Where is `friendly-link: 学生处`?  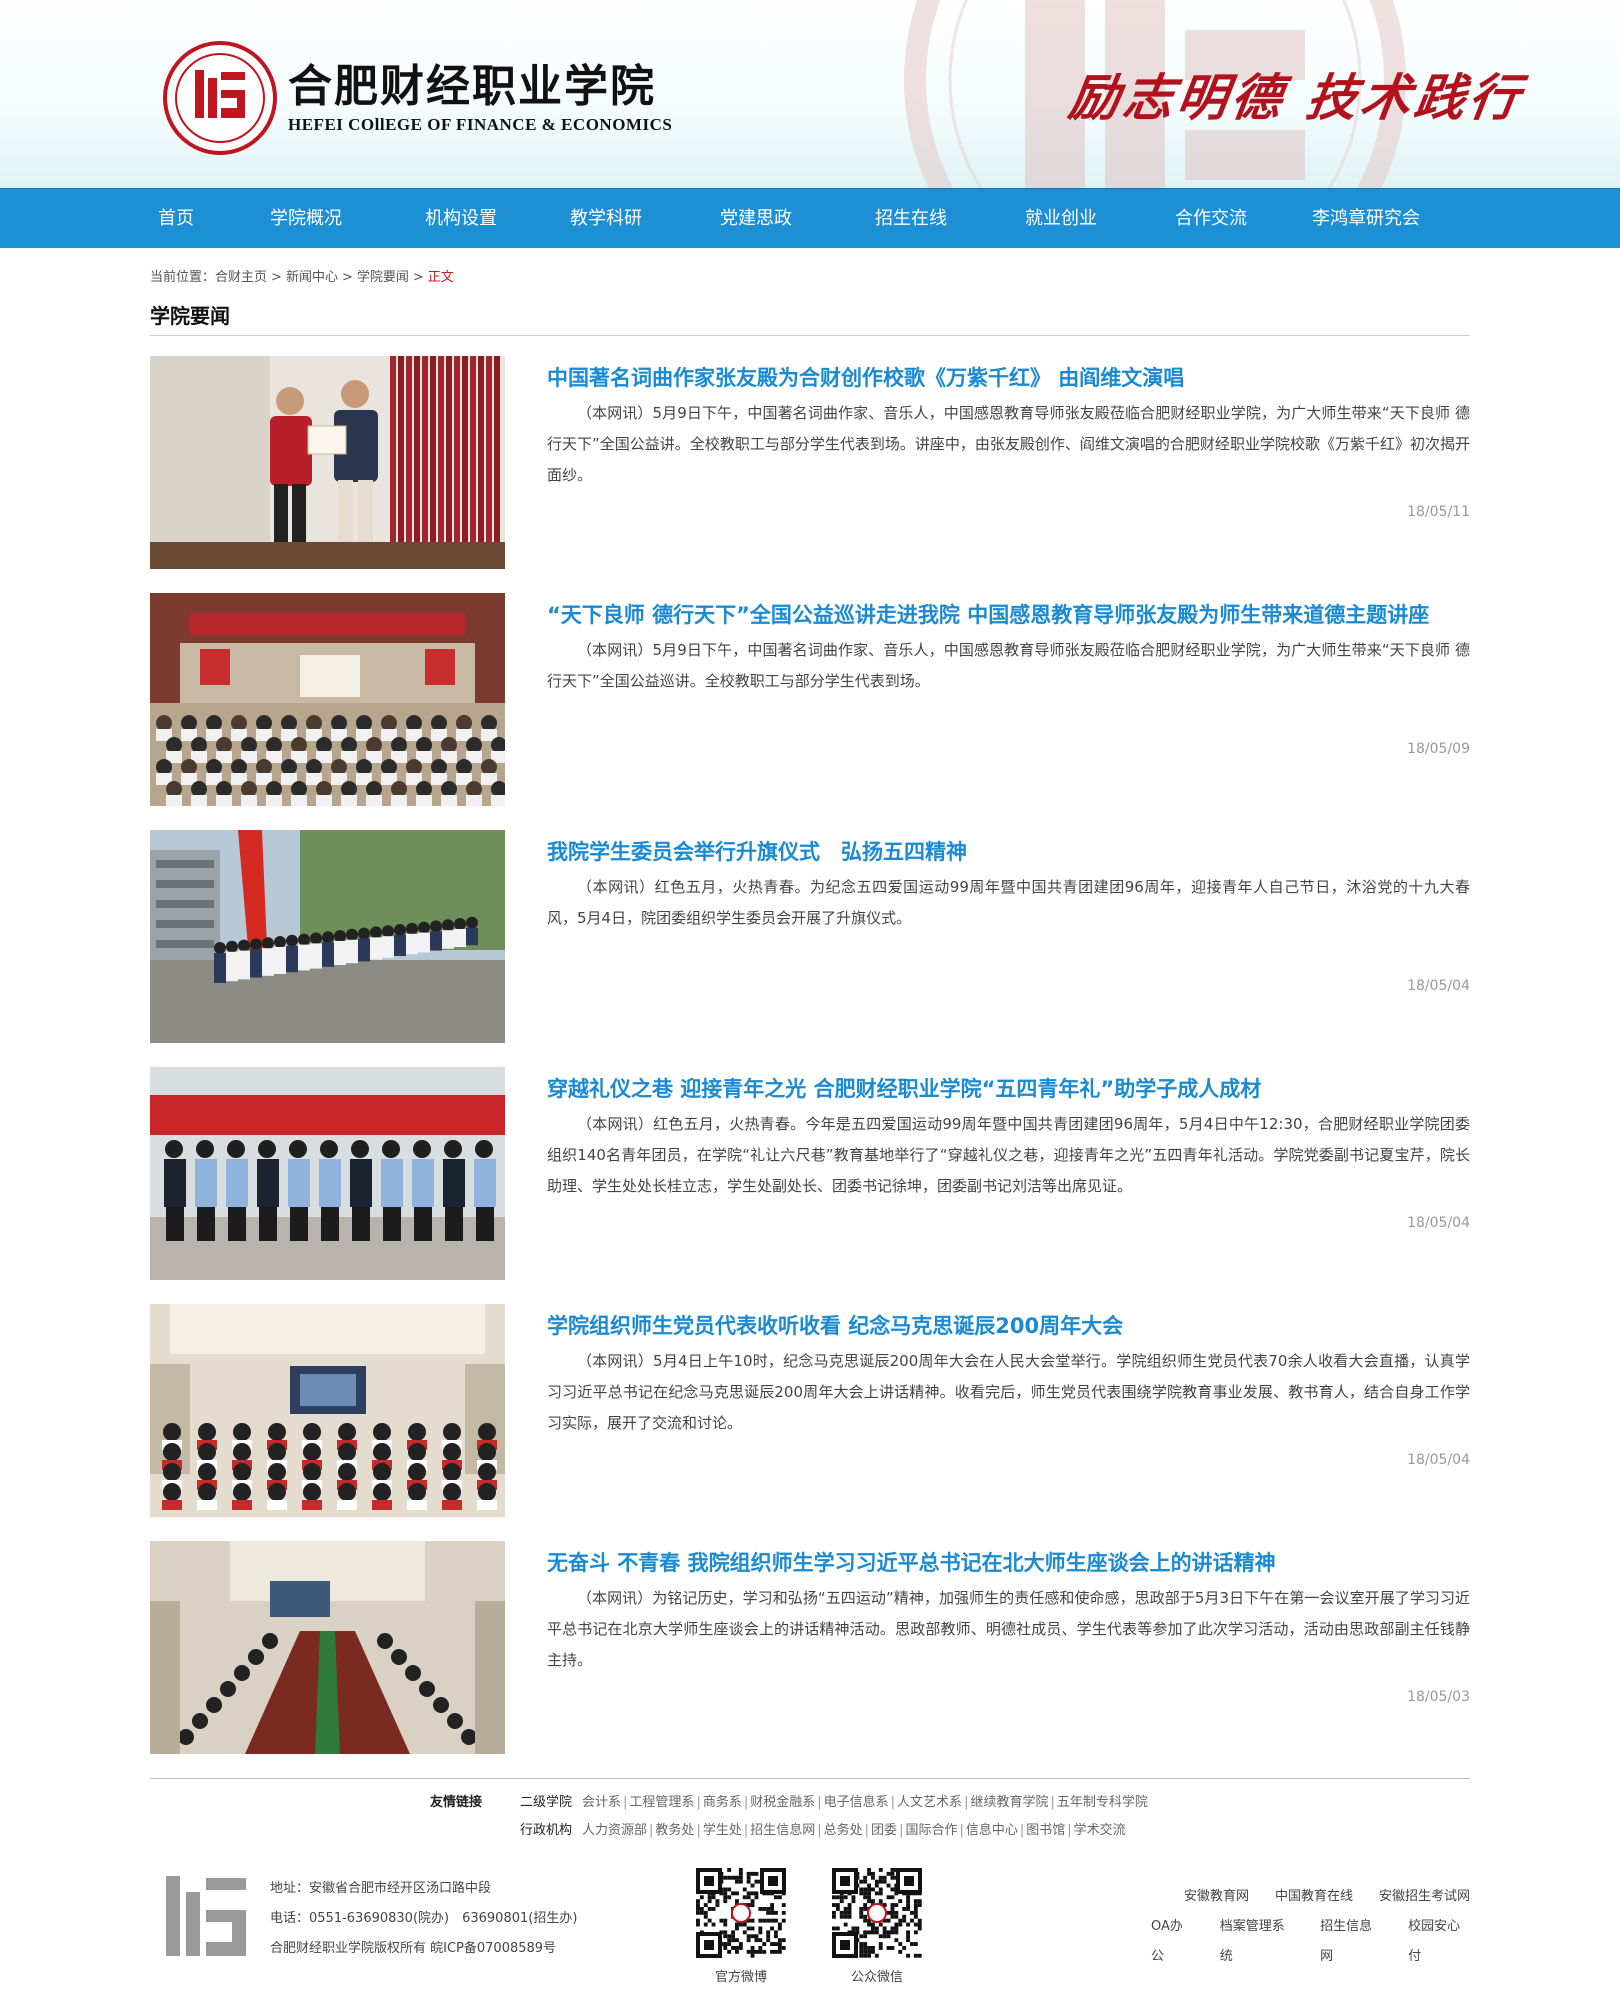
friendly-link: 学生处 is located at coordinates (722, 1830).